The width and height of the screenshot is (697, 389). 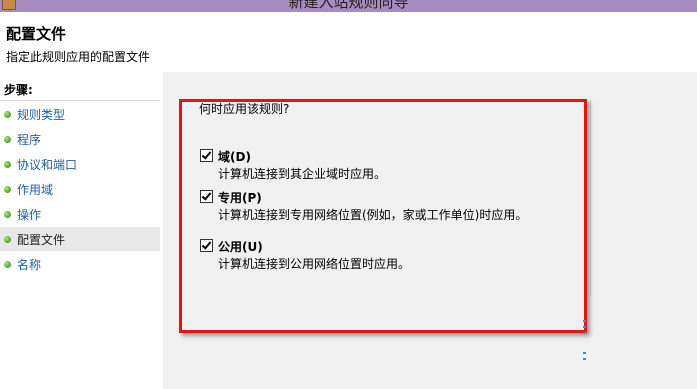 I want to click on public-label: 公用(U), so click(x=240, y=246).